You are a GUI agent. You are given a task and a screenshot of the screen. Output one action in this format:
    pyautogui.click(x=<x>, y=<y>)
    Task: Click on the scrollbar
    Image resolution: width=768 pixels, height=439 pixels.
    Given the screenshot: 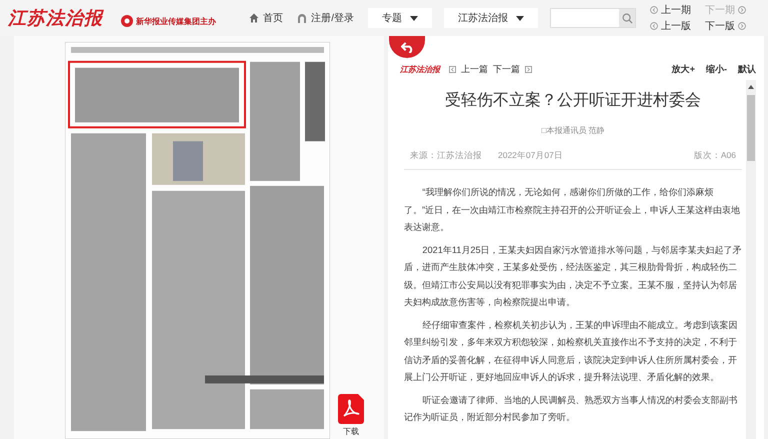 What is the action you would take?
    pyautogui.click(x=751, y=259)
    